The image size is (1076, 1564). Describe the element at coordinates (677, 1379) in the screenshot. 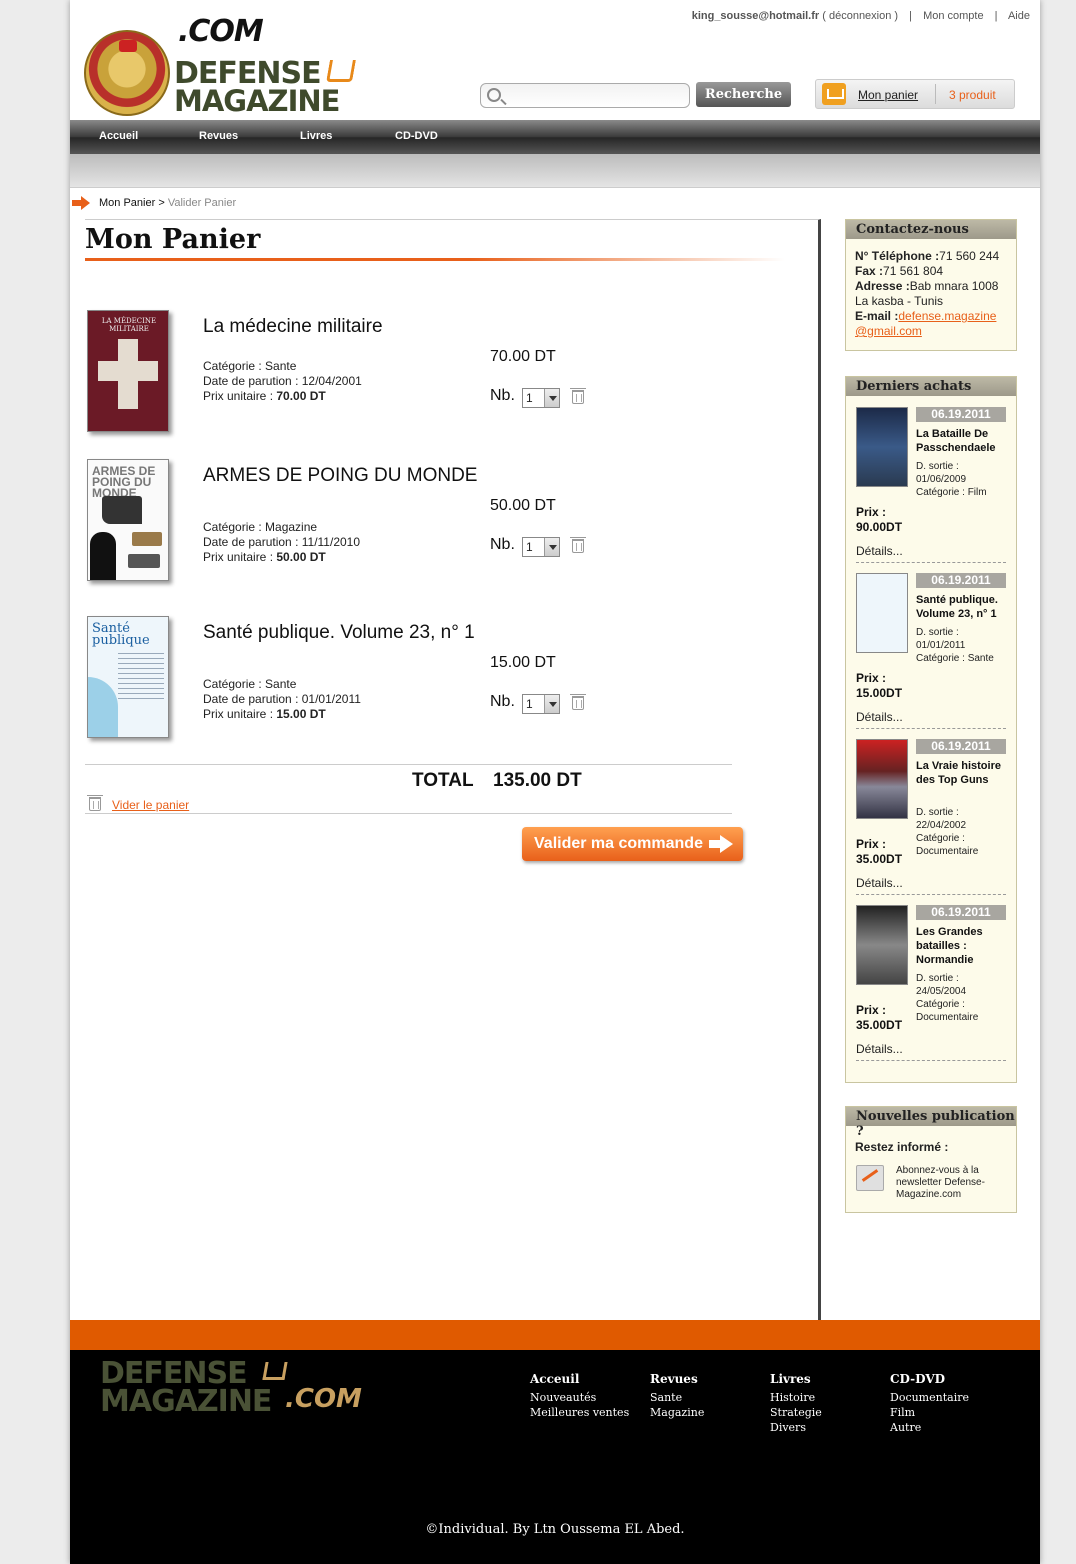

I see `footer-heading: Revues` at that location.